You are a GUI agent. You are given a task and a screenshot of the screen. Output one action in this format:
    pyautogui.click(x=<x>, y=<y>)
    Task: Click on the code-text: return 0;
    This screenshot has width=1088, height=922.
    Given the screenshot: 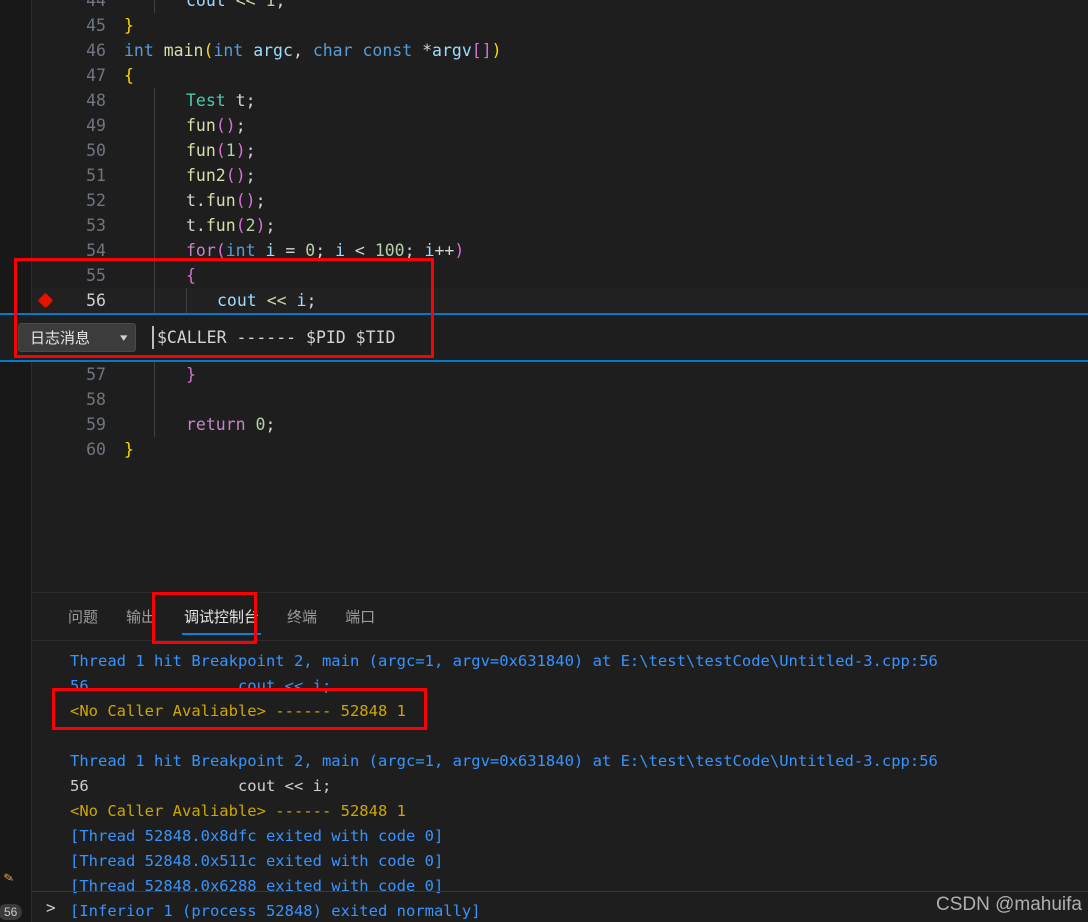 What is the action you would take?
    pyautogui.click(x=231, y=424)
    